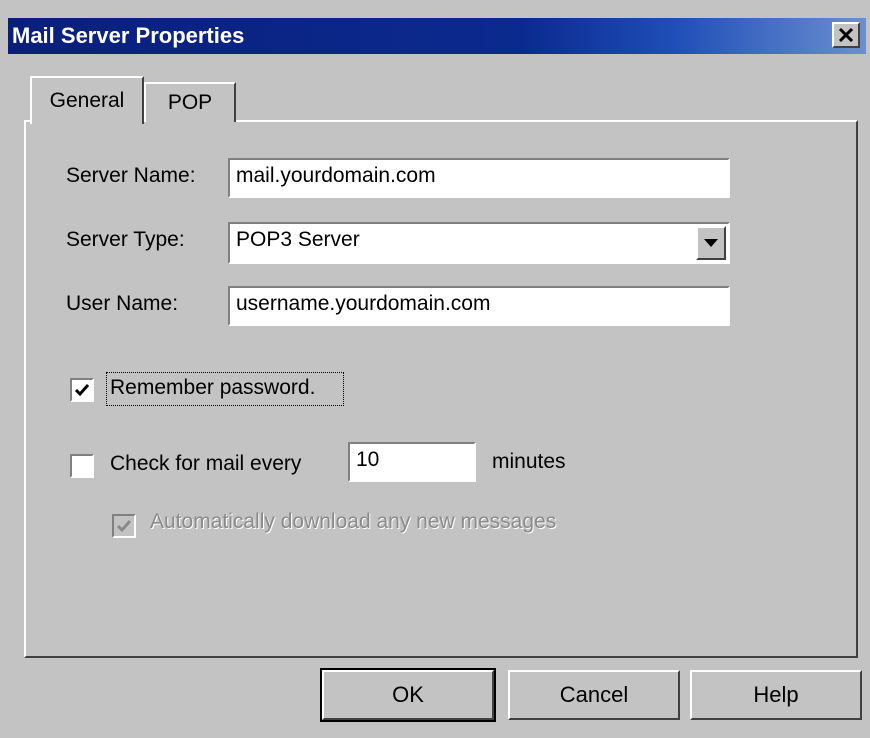 The image size is (870, 738). What do you see at coordinates (336, 175) in the screenshot?
I see `server-name-value: mail.yourdomain.com` at bounding box center [336, 175].